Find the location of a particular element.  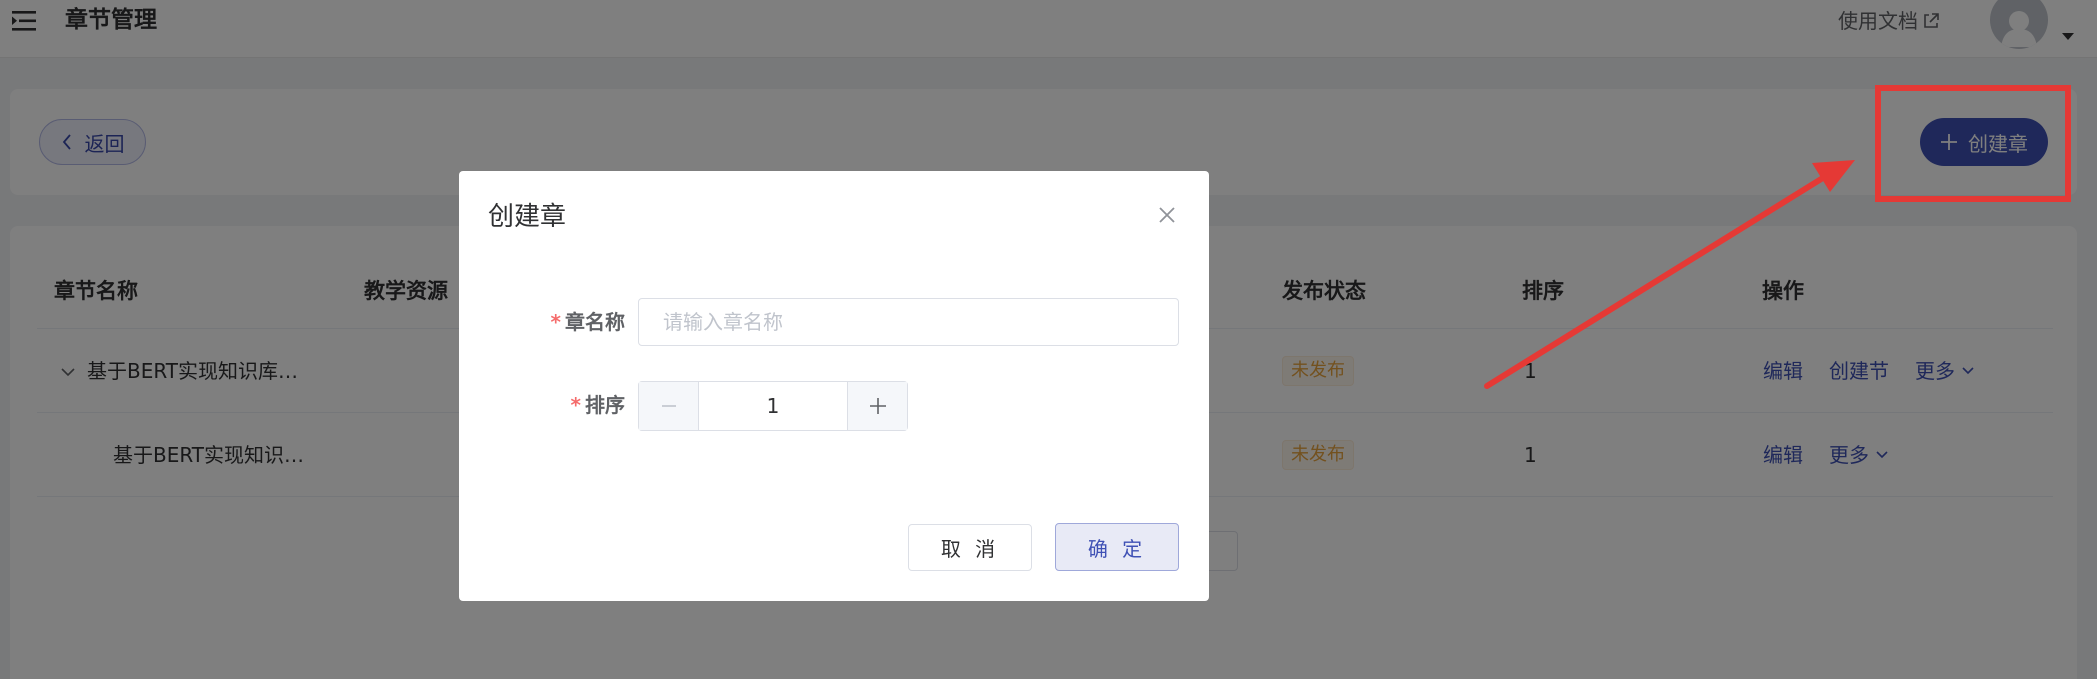

order-stepper: 1 is located at coordinates (773, 406).